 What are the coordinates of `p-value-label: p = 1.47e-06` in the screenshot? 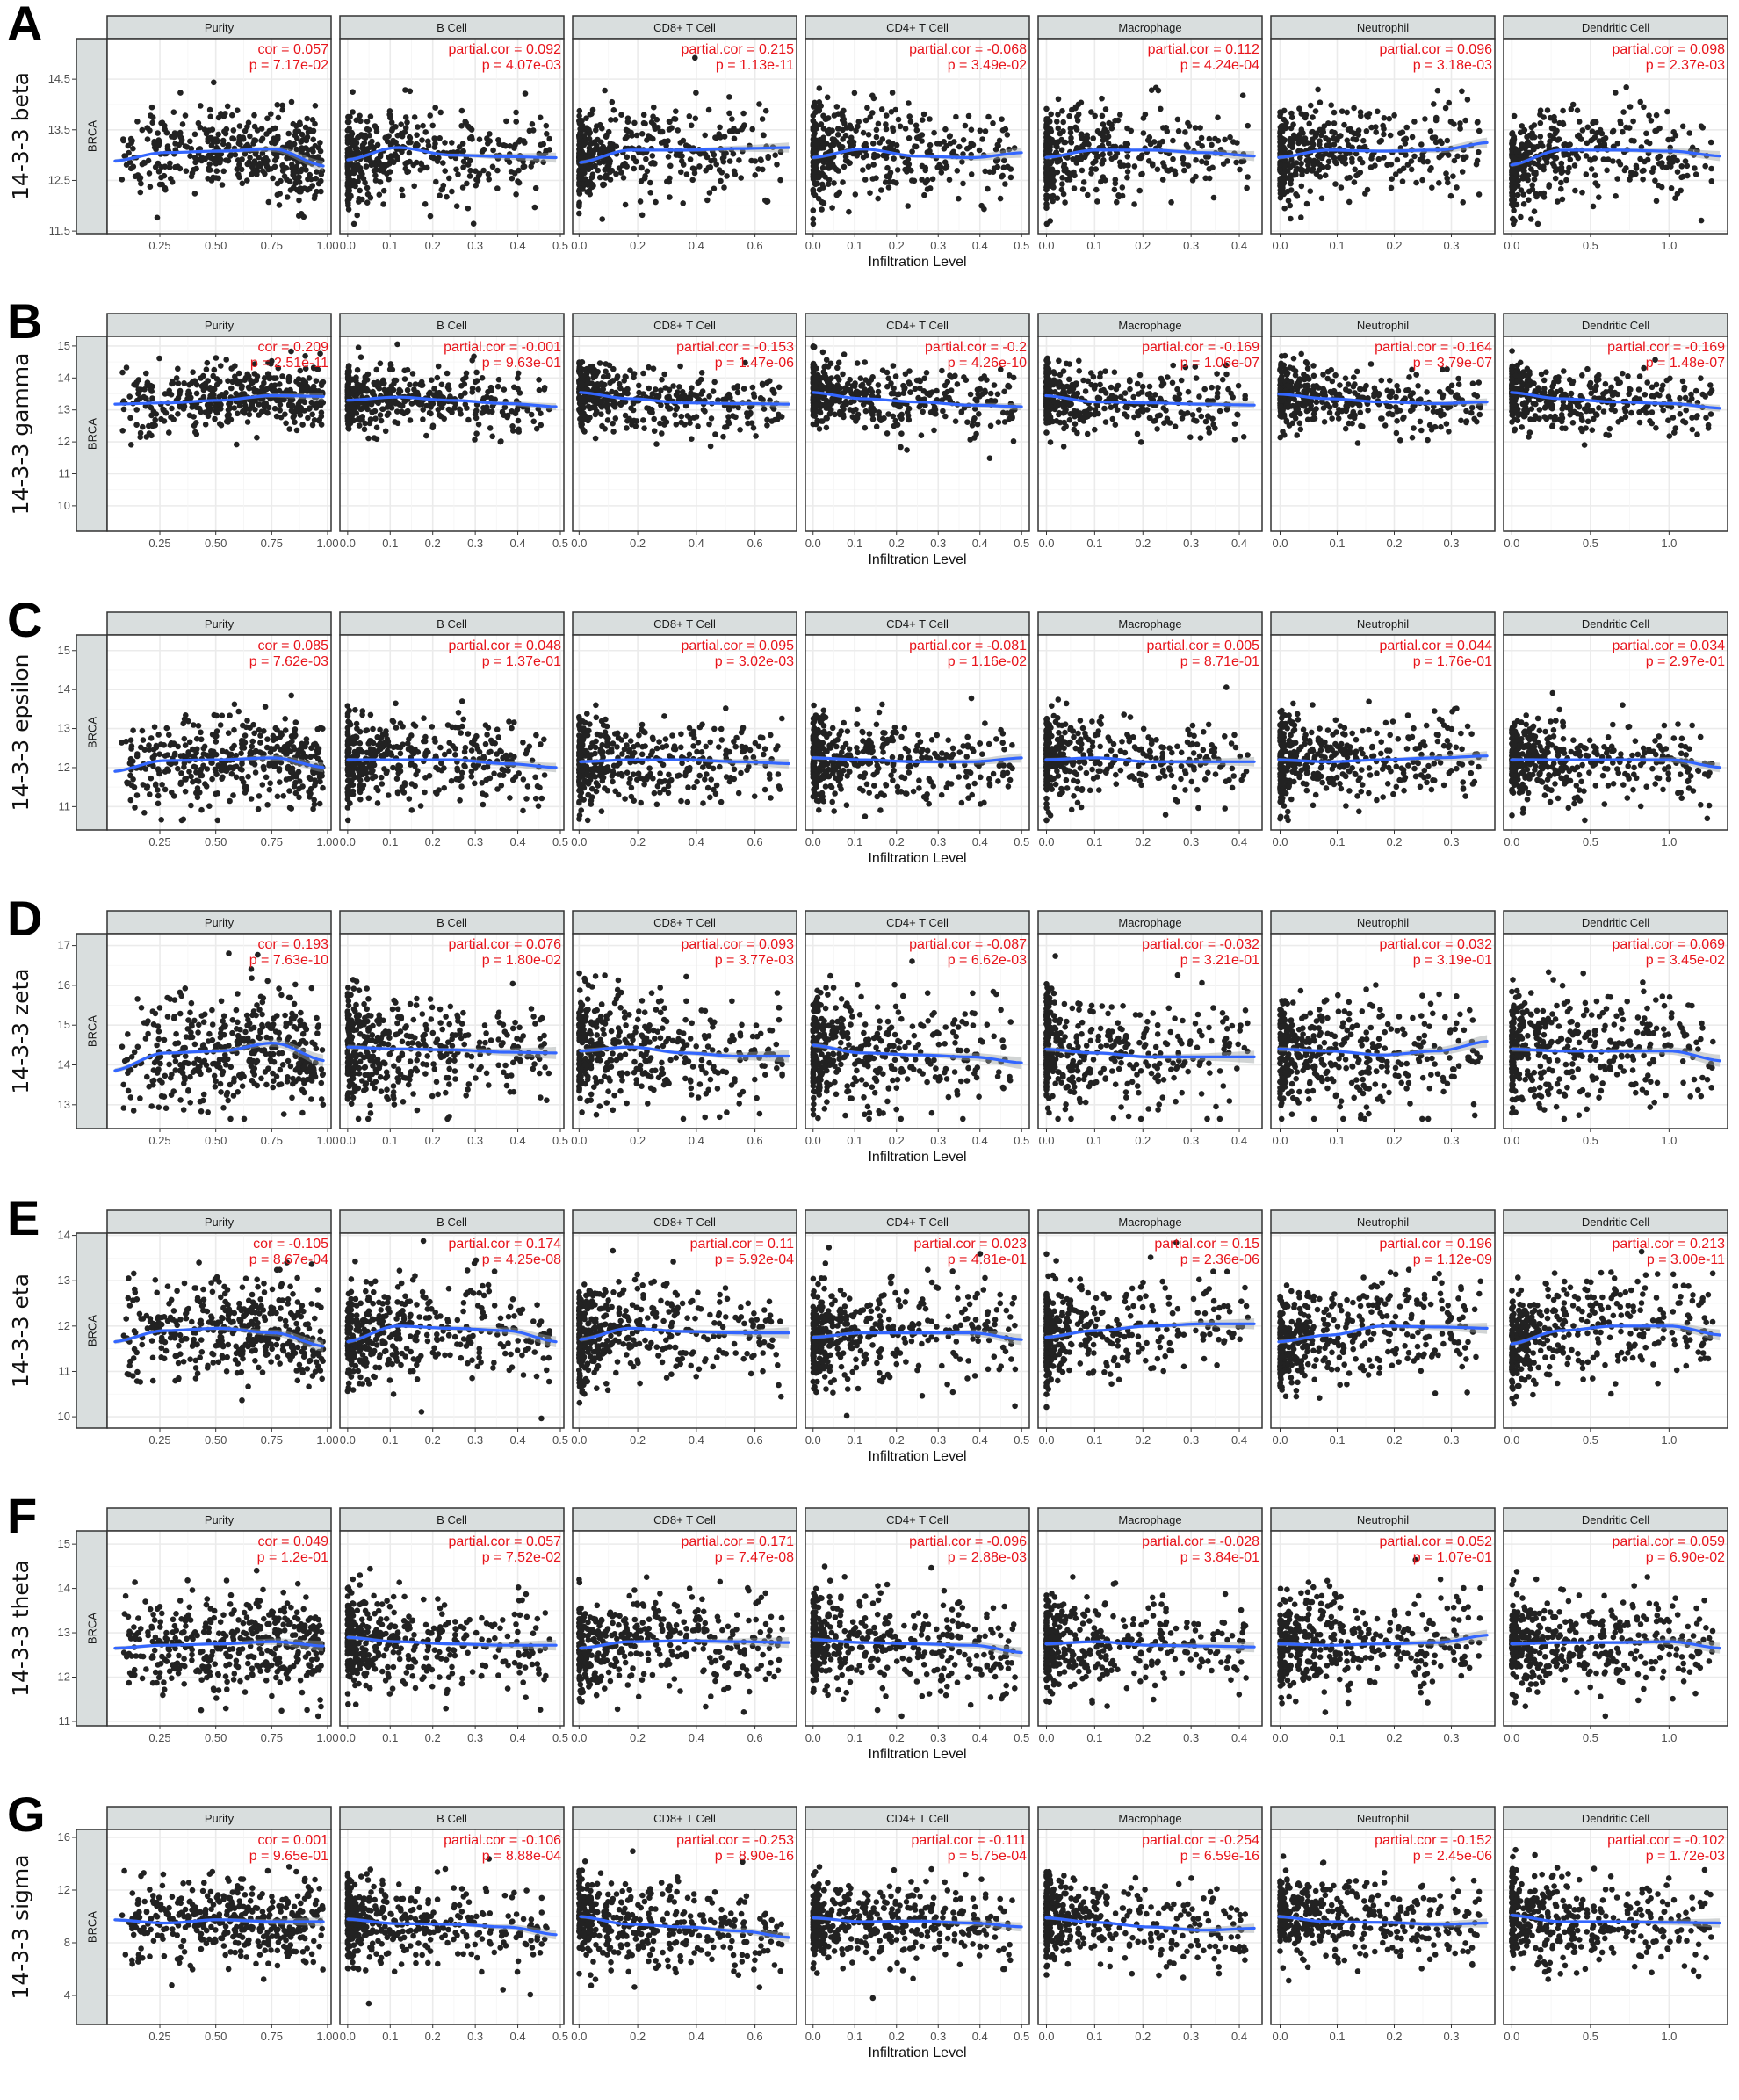 It's located at (755, 363).